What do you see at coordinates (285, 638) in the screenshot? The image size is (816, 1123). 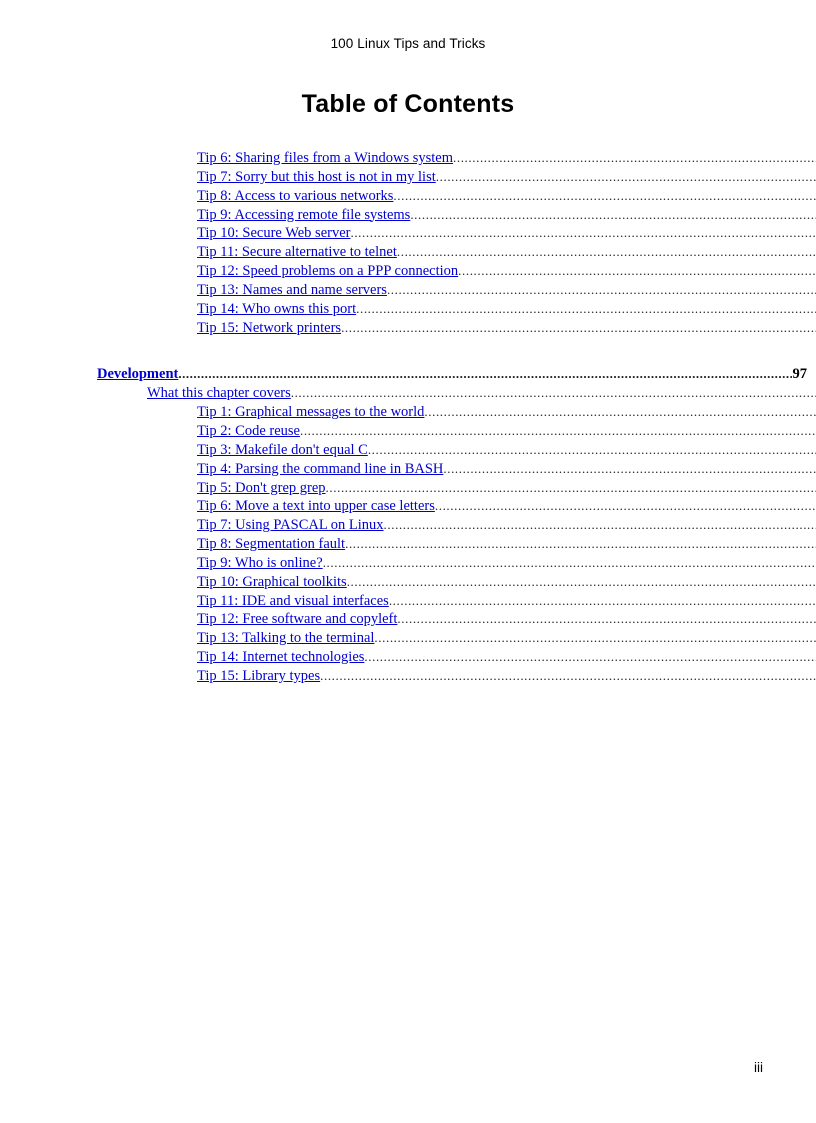 I see `toc-entry-label: Tip 13: Talking to the terminal` at bounding box center [285, 638].